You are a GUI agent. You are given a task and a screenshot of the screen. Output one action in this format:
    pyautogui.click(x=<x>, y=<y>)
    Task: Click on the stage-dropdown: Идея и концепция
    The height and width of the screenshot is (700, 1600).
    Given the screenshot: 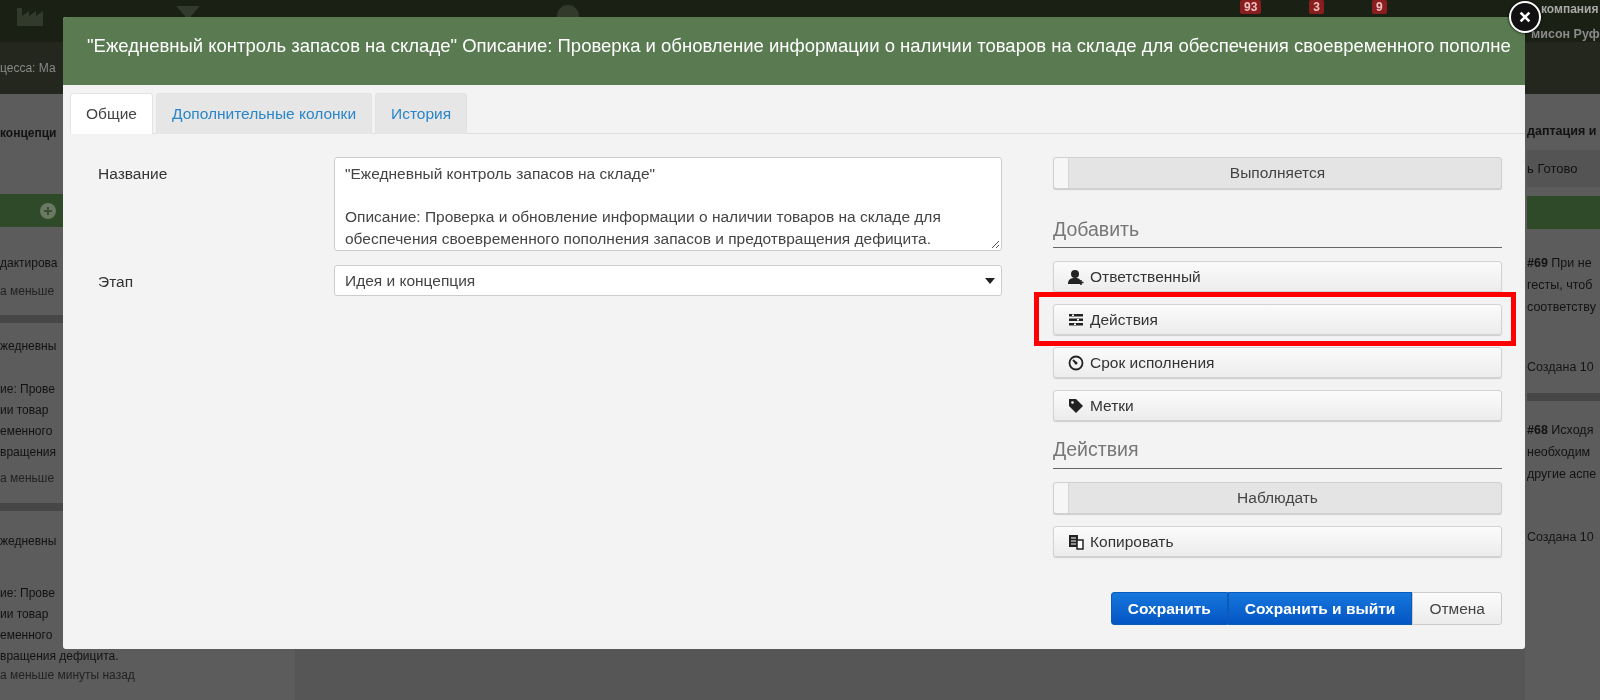 What is the action you would take?
    pyautogui.click(x=668, y=280)
    